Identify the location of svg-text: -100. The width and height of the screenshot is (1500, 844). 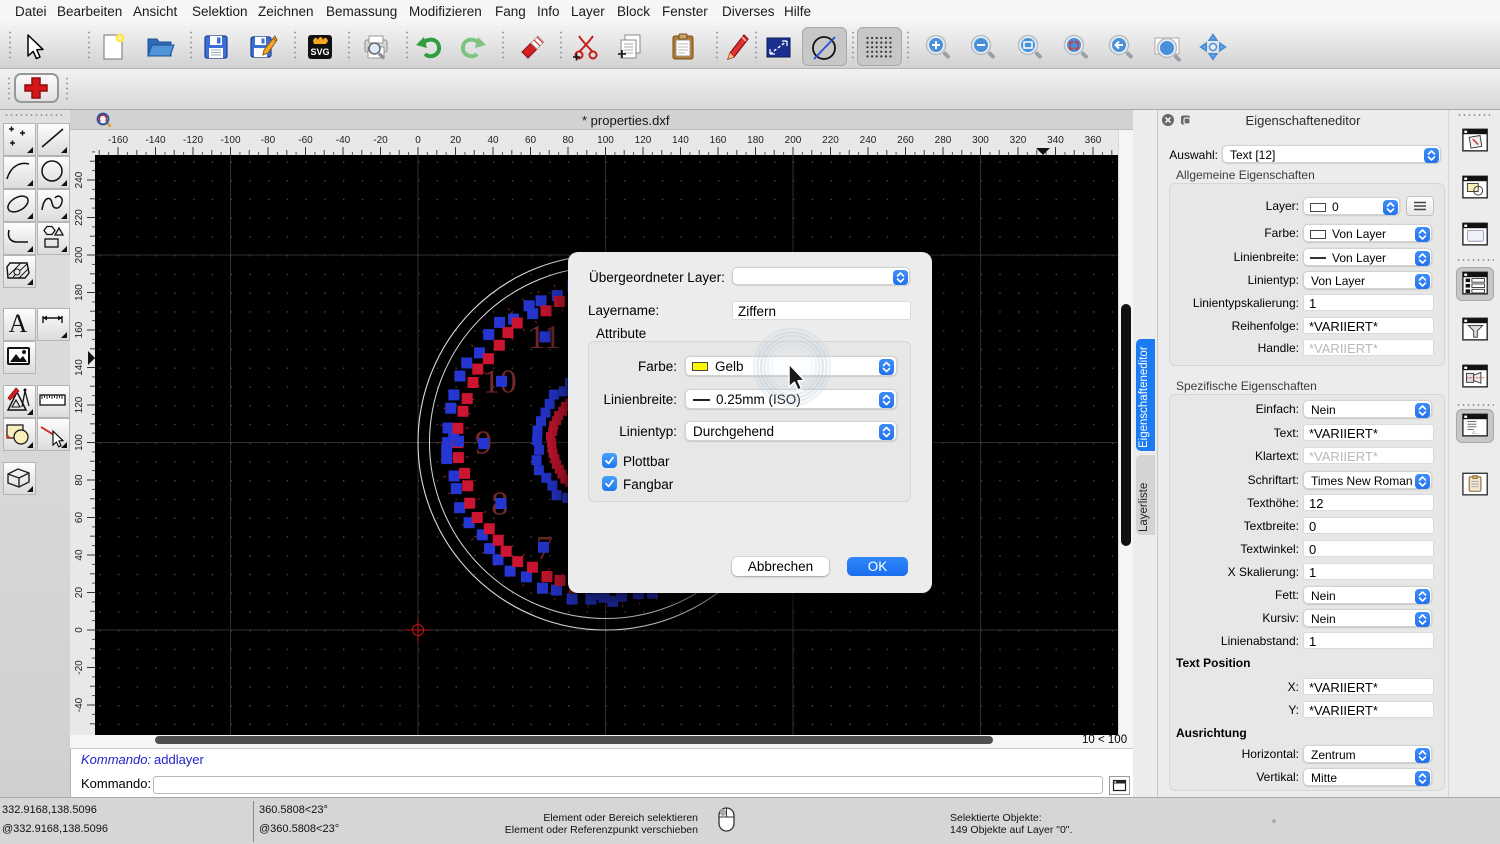
(230, 140).